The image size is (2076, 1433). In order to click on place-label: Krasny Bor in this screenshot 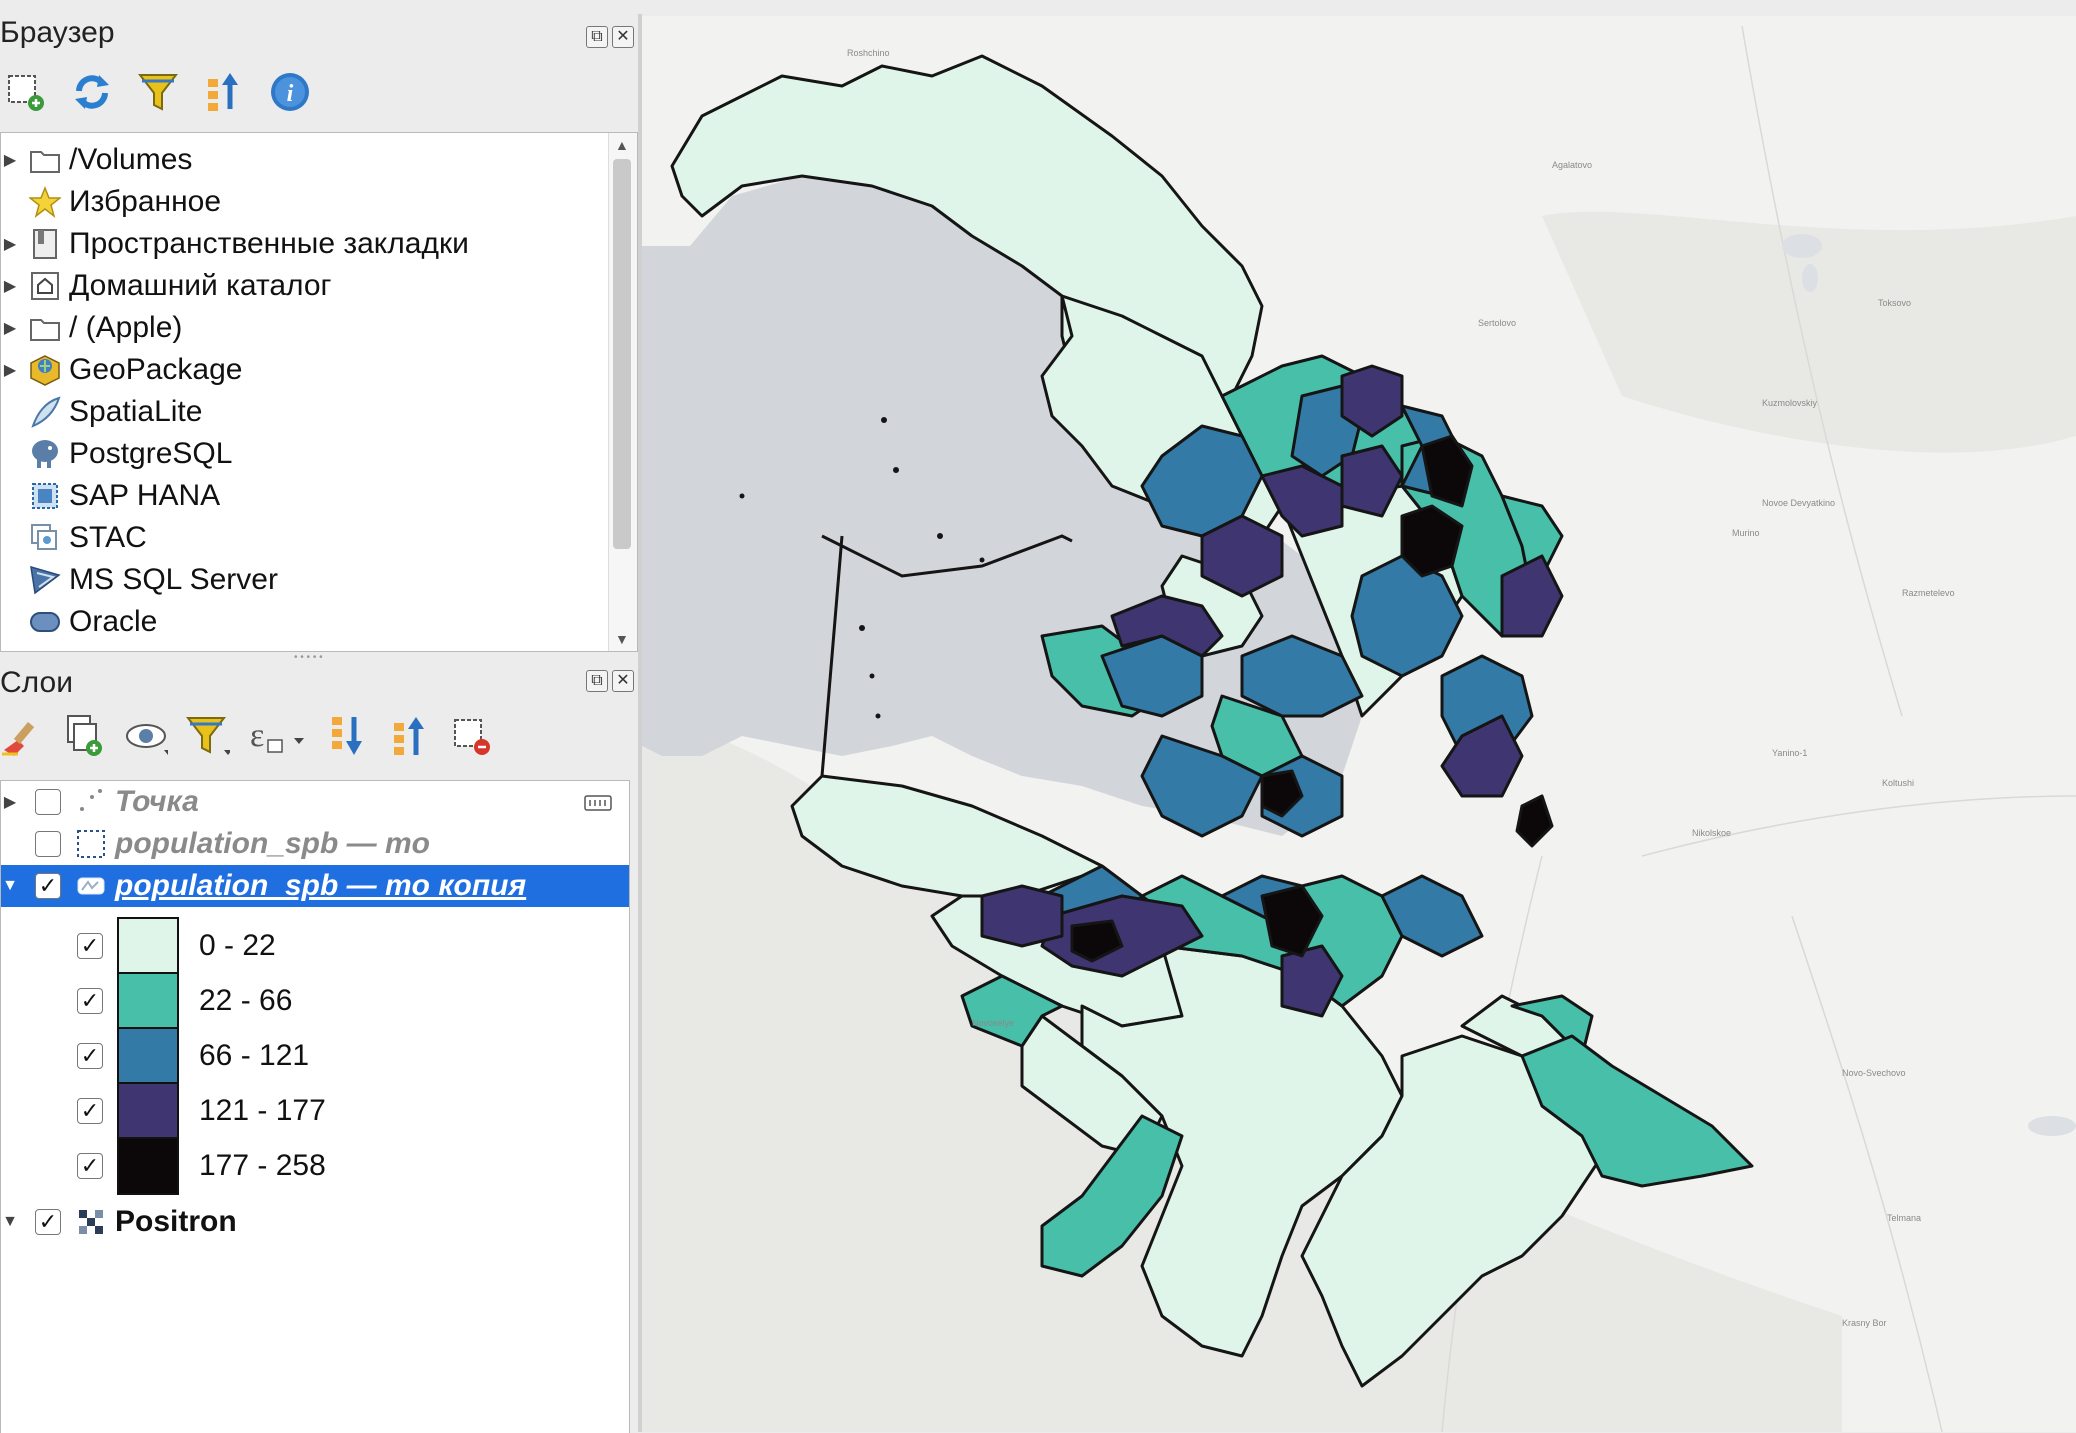, I will do `click(1864, 1323)`.